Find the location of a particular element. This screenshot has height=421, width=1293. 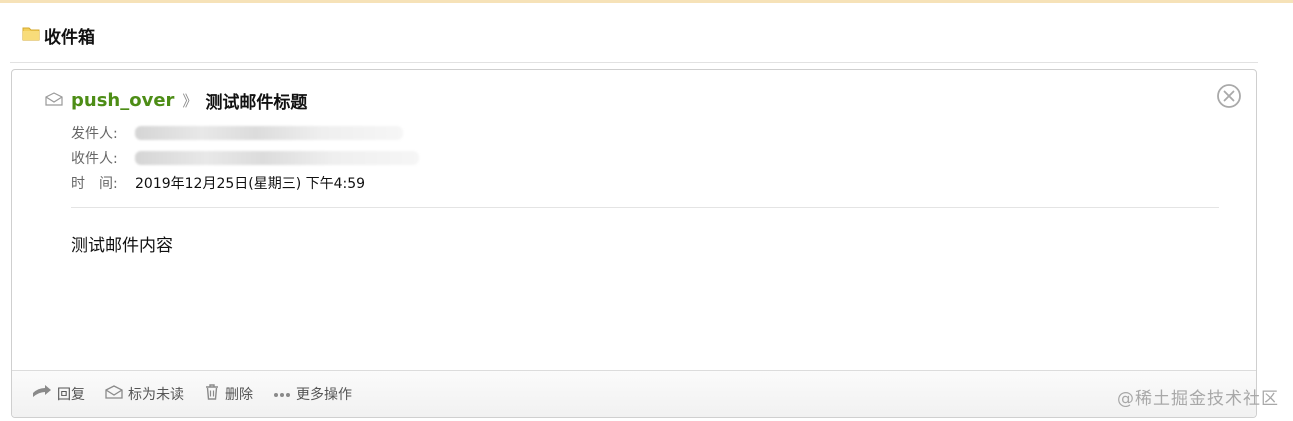

more-actions-button: 更多操作 is located at coordinates (312, 394).